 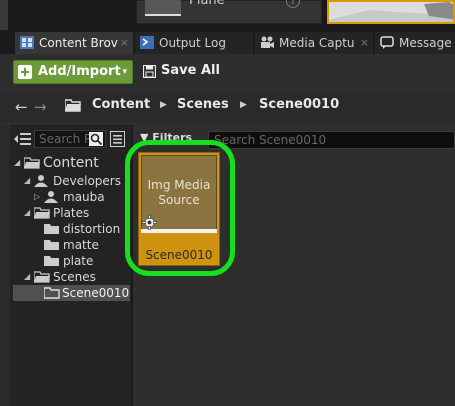 What do you see at coordinates (40, 107) in the screenshot?
I see `forward-arrow-icon: →` at bounding box center [40, 107].